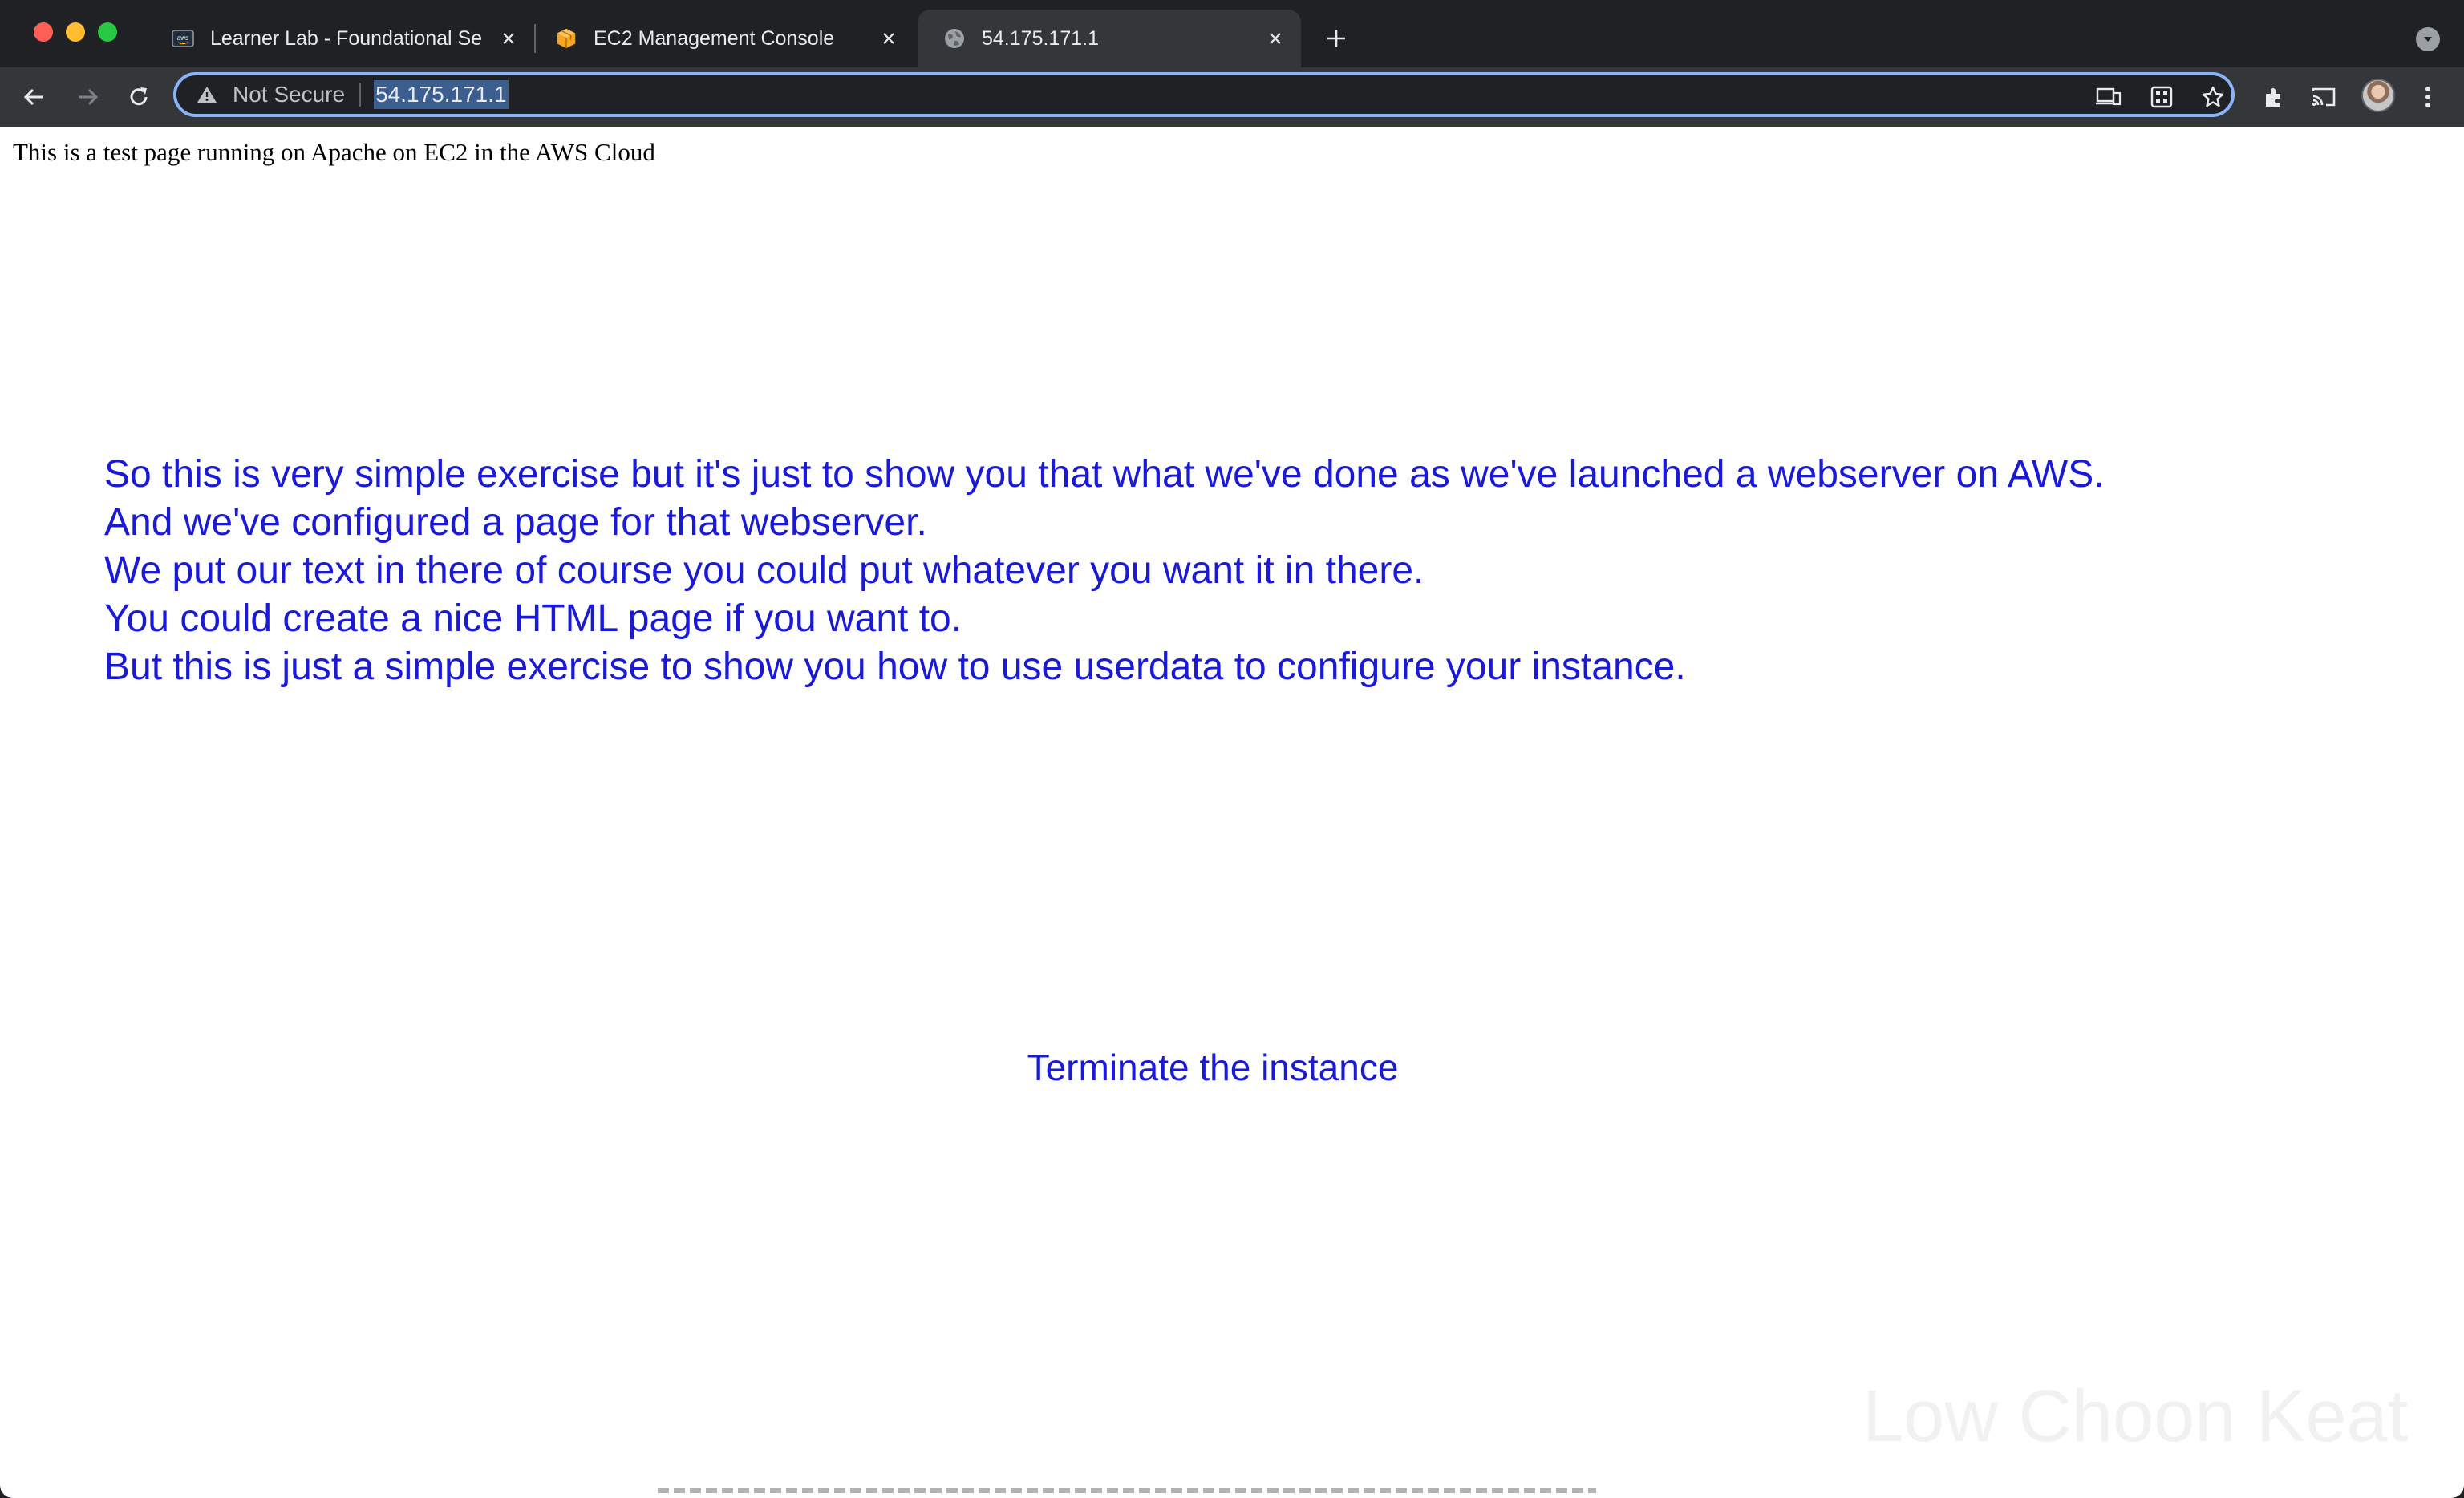 This screenshot has width=2464, height=1498. I want to click on tab-title: EC2 Management Console, so click(714, 38).